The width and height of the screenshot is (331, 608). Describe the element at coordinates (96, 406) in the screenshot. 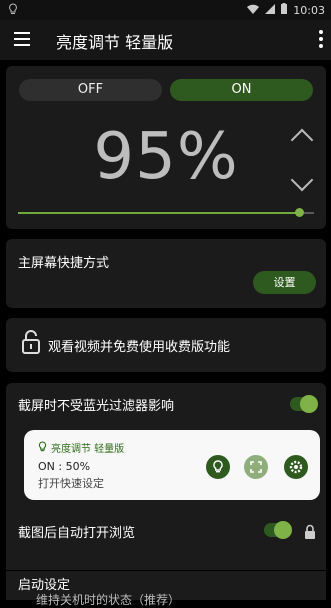

I see `screenshot-filter-label: 截屏时不受蓝光过滤器影响` at that location.